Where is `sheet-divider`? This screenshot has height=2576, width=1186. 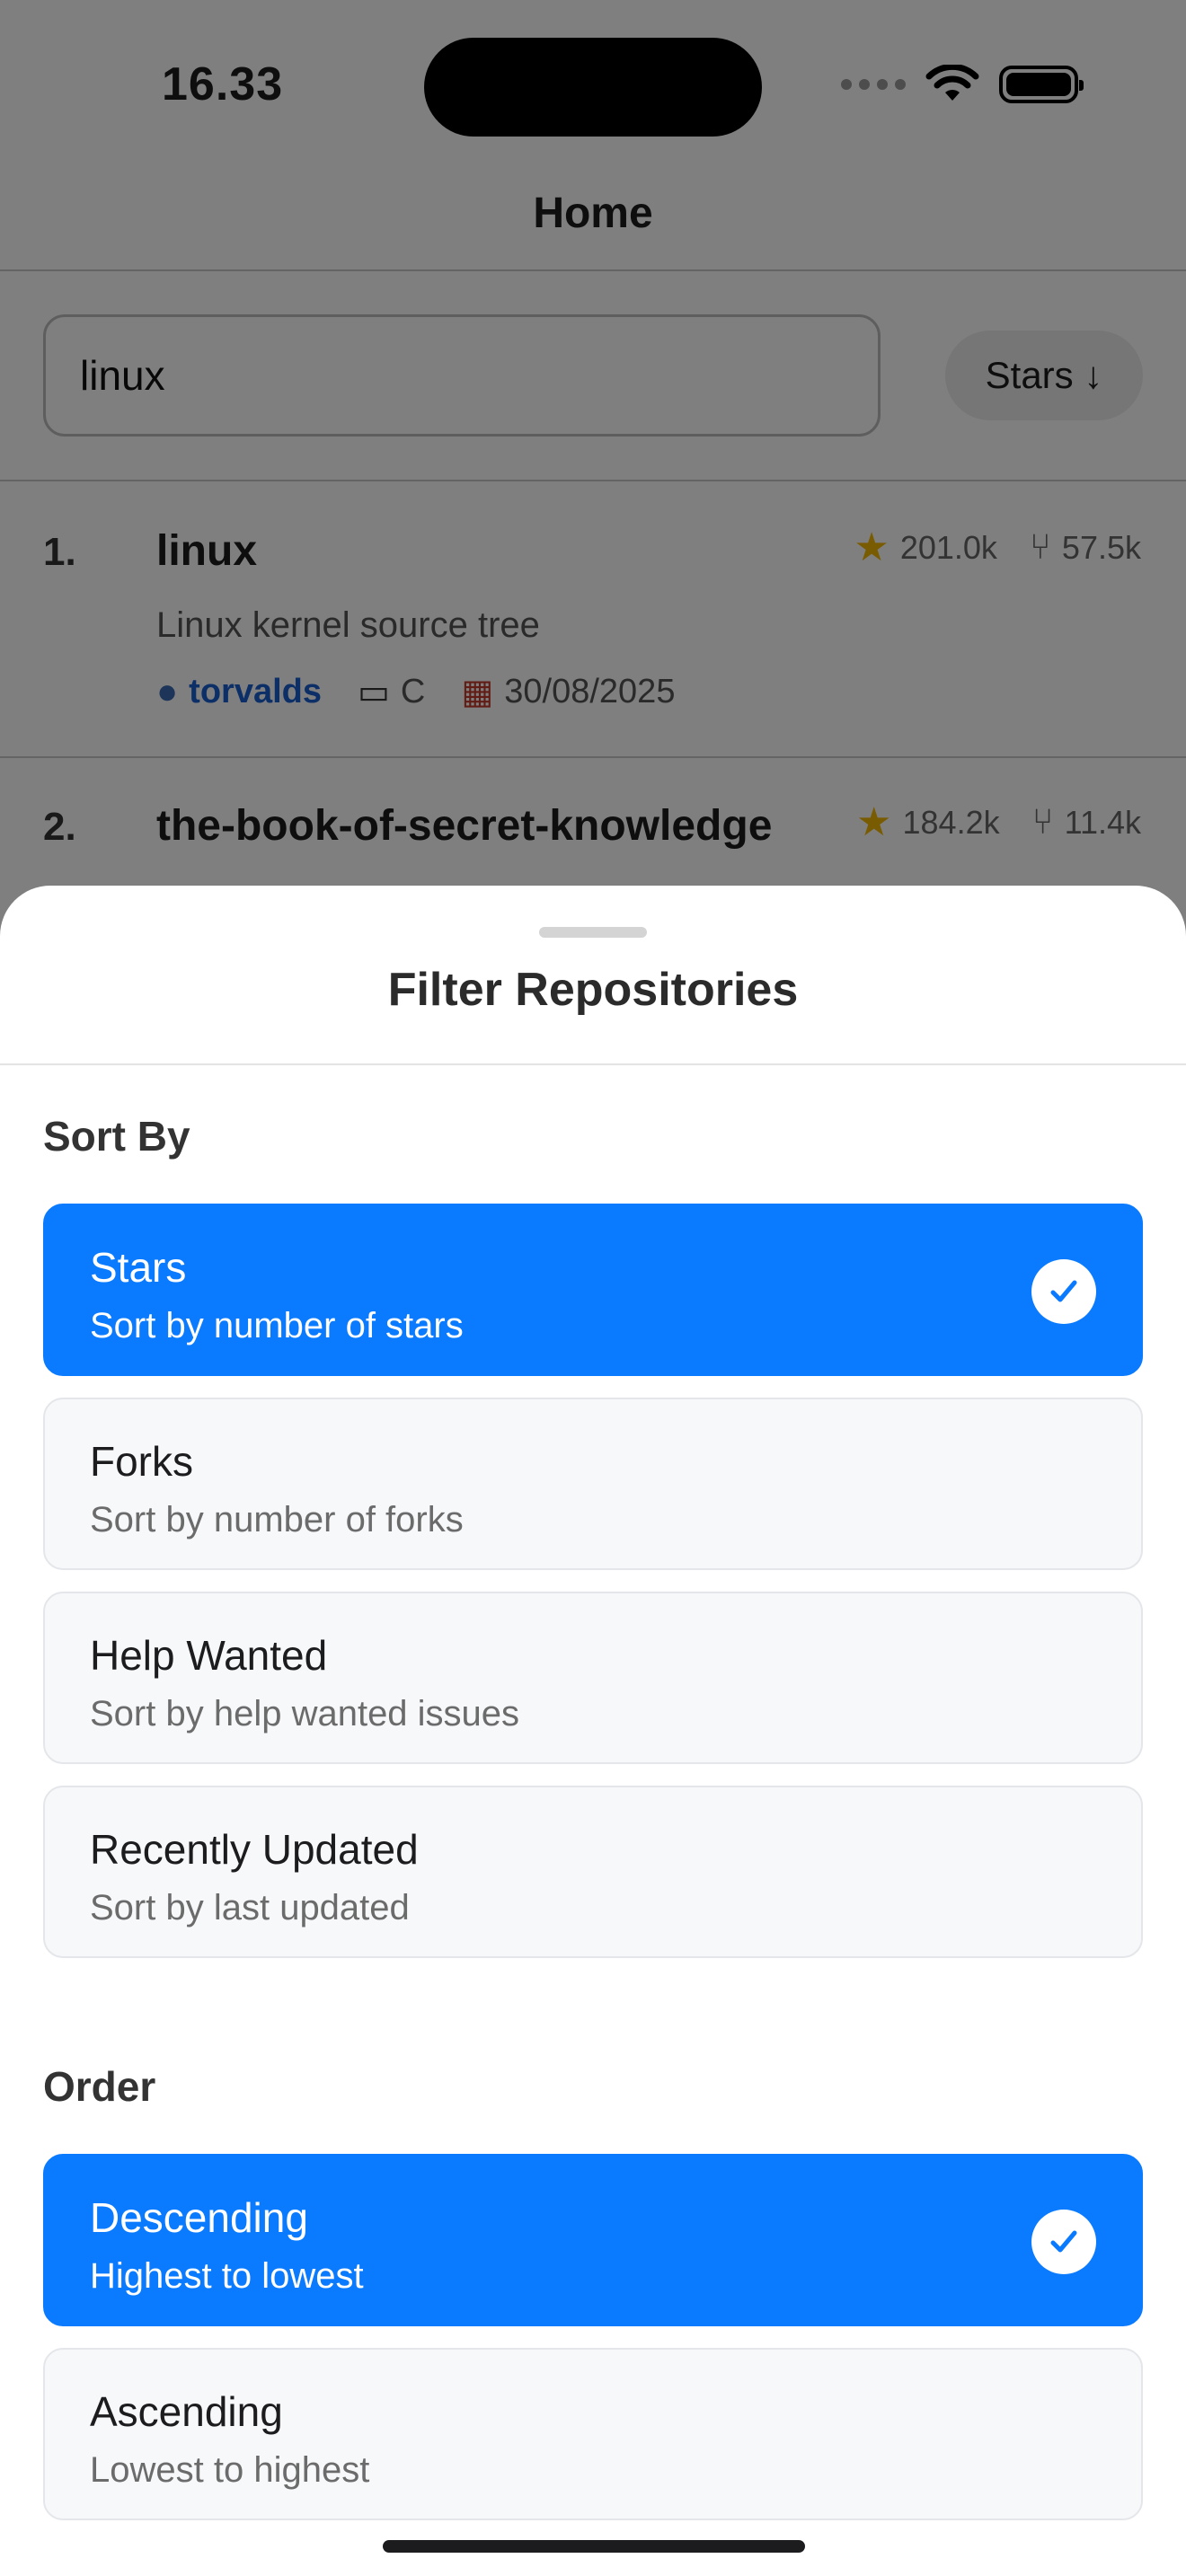 sheet-divider is located at coordinates (593, 1064).